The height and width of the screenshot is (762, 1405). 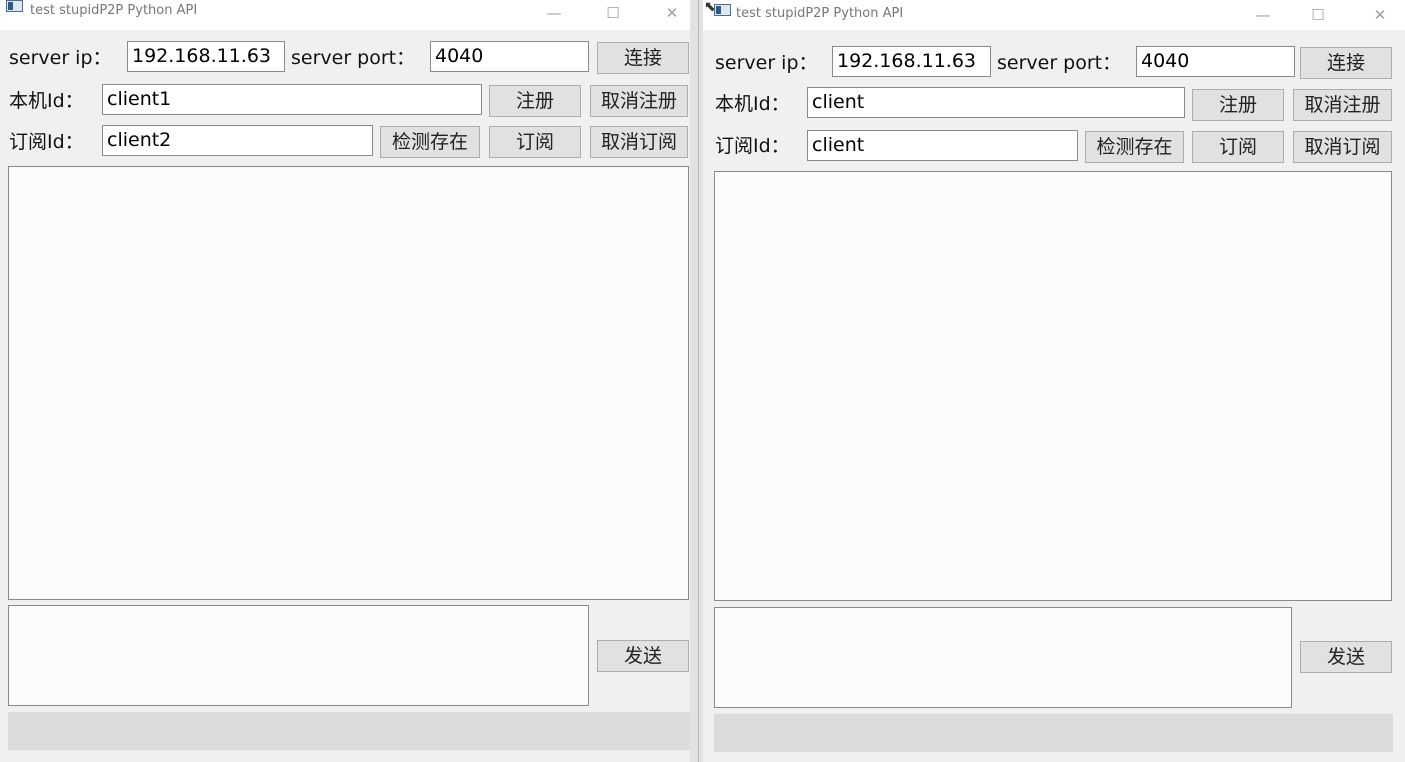 What do you see at coordinates (292, 99) in the screenshot?
I see `local-id-input: client1` at bounding box center [292, 99].